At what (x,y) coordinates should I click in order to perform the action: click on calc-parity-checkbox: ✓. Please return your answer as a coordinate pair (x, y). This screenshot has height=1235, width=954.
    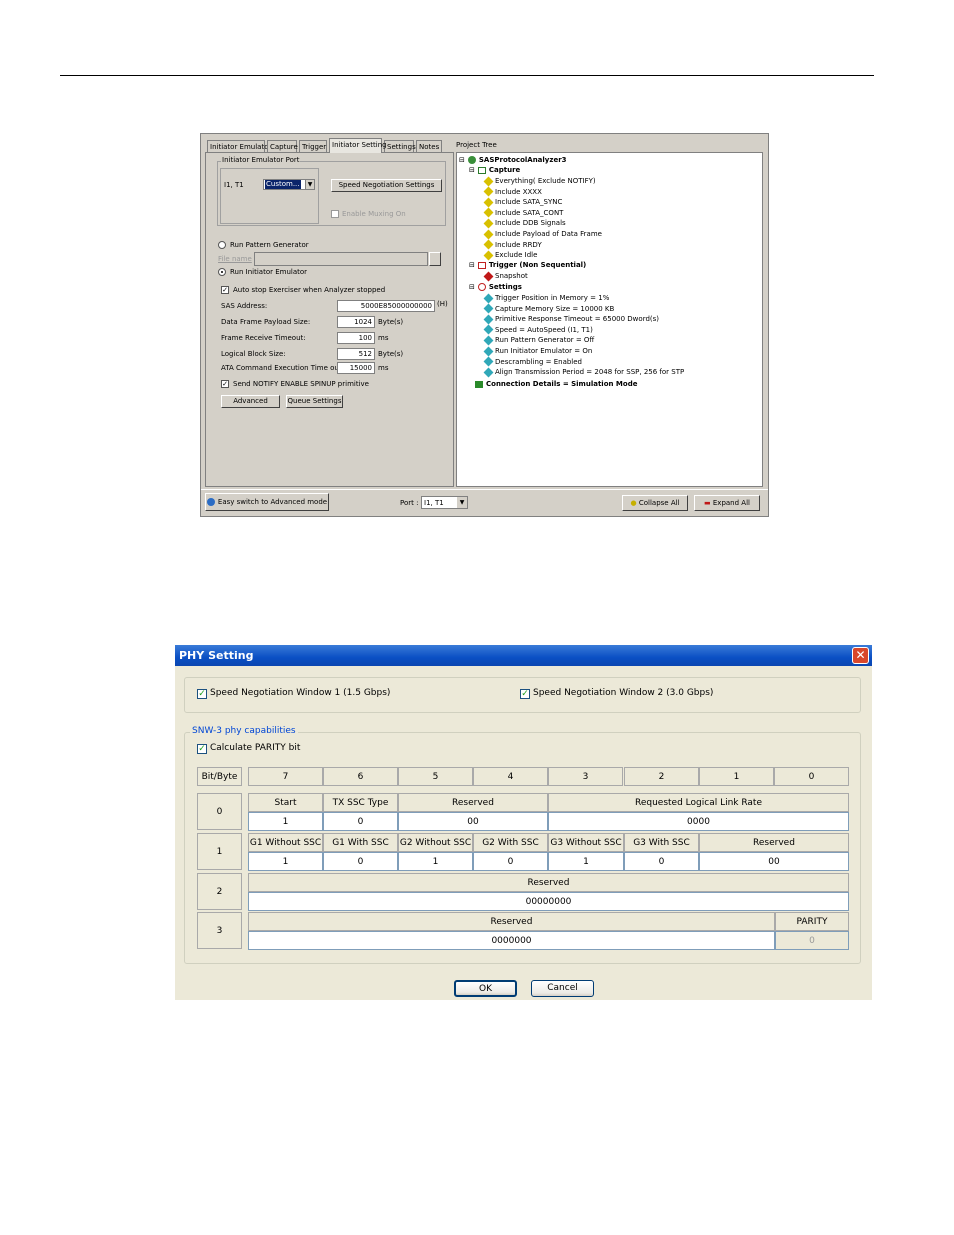
    Looking at the image, I should click on (202, 749).